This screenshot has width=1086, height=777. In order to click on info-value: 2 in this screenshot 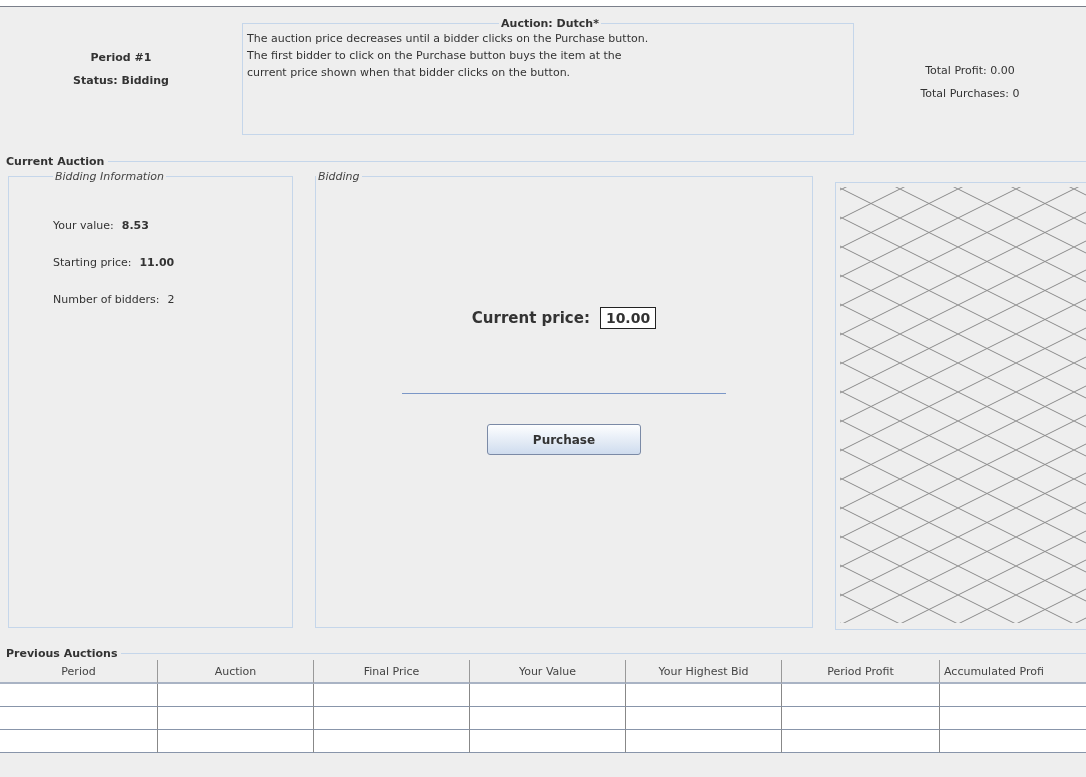, I will do `click(171, 299)`.